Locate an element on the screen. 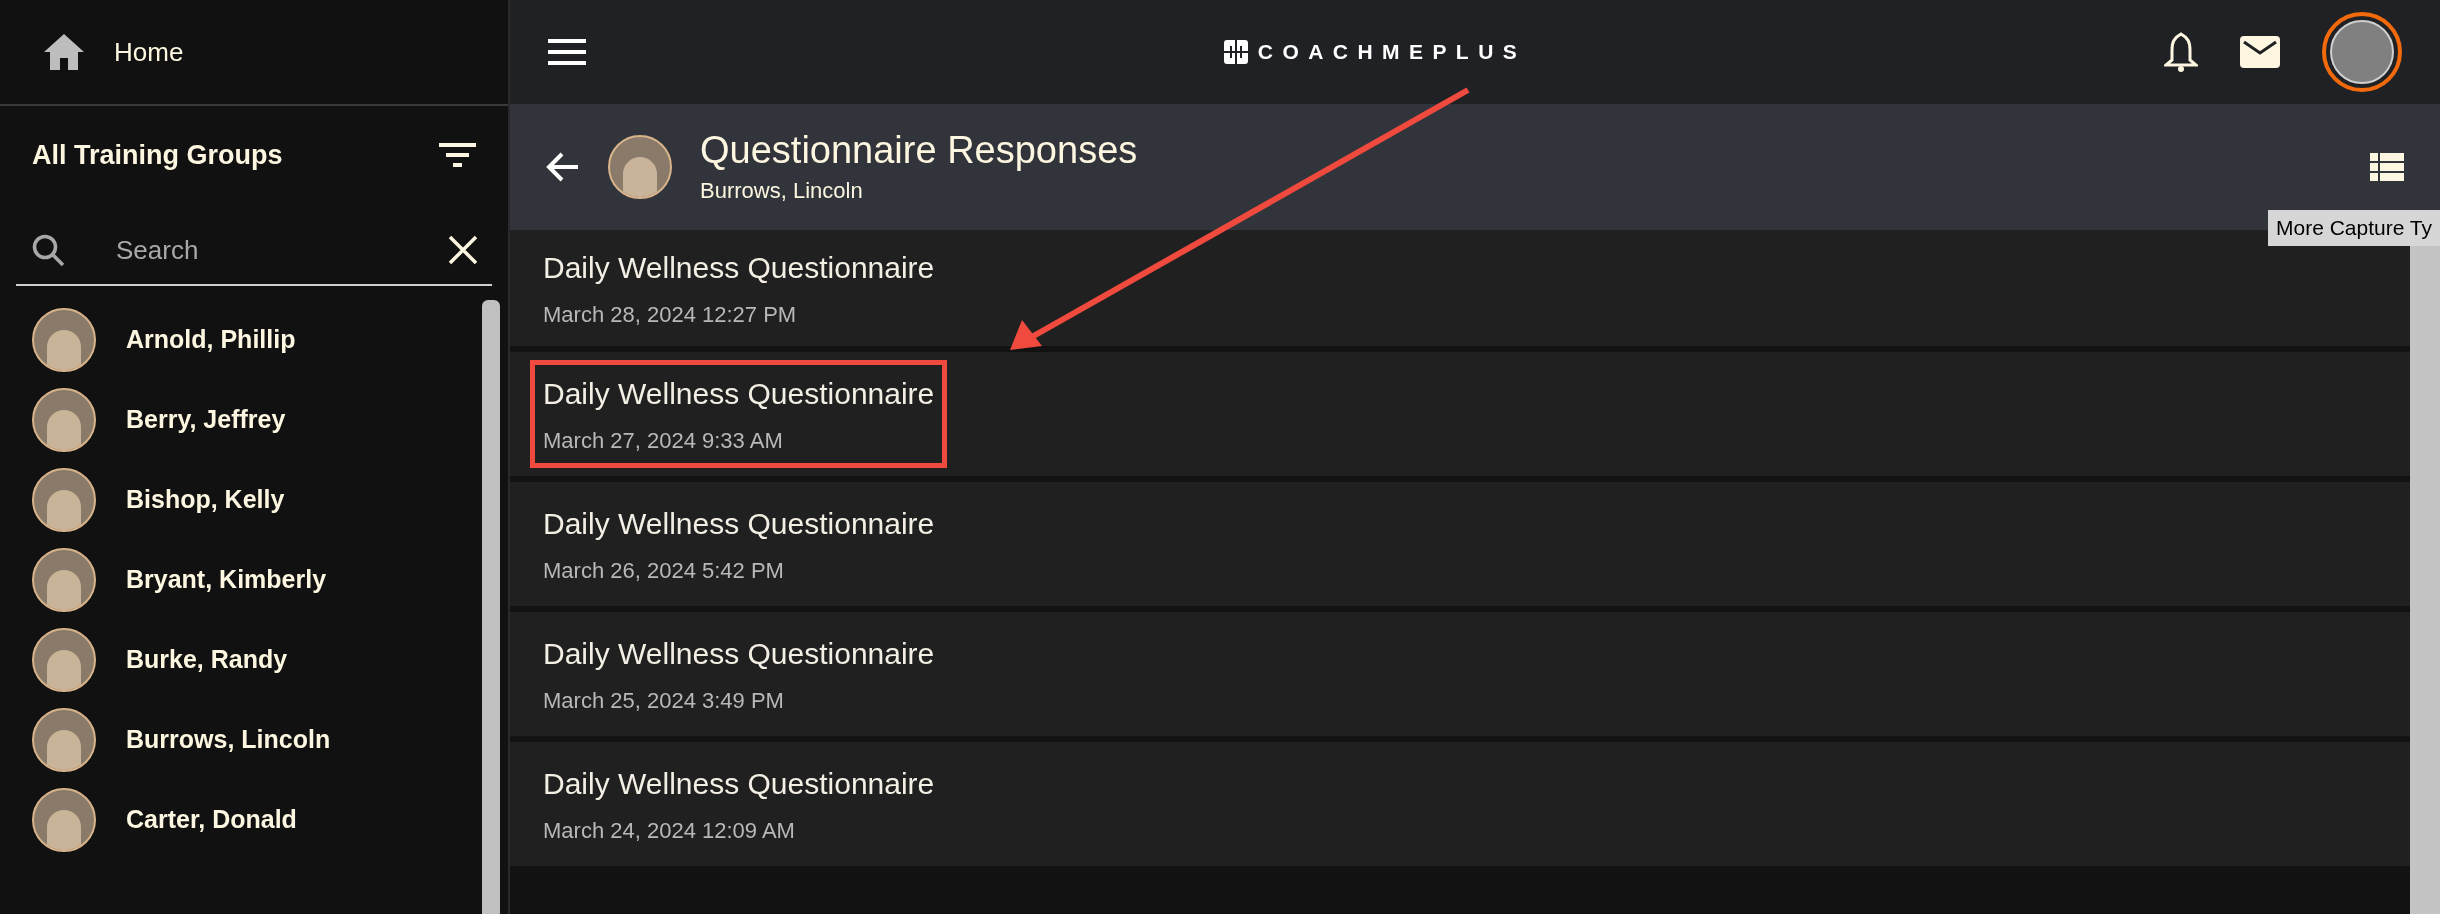 The width and height of the screenshot is (2440, 914). group-title: All Training Groups is located at coordinates (157, 155).